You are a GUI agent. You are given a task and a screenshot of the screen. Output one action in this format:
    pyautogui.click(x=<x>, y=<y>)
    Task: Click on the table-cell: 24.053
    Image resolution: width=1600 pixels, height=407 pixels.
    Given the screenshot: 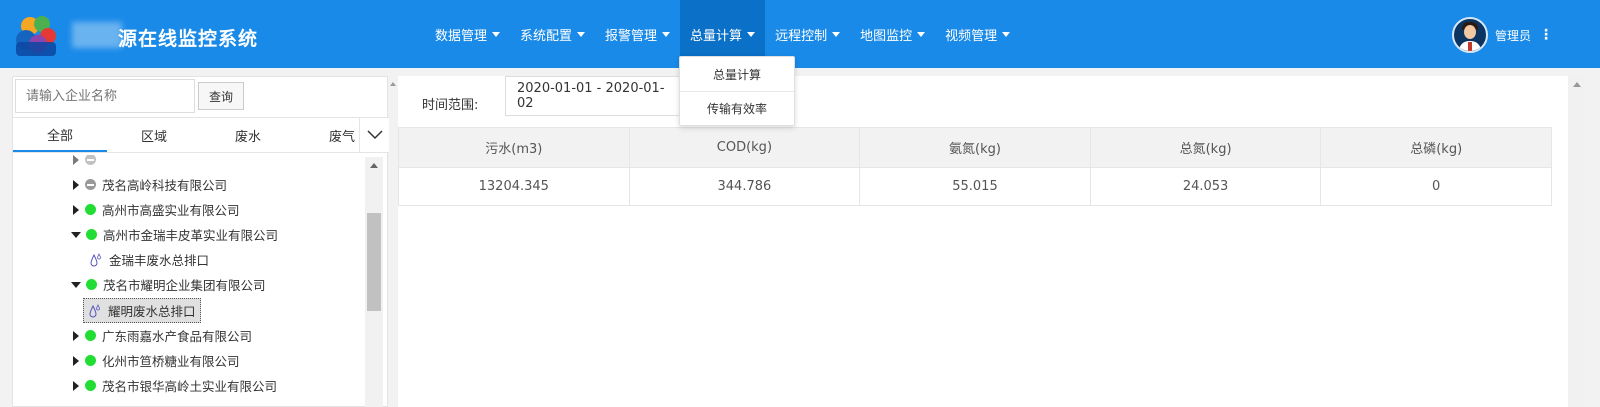 What is the action you would take?
    pyautogui.click(x=1205, y=186)
    